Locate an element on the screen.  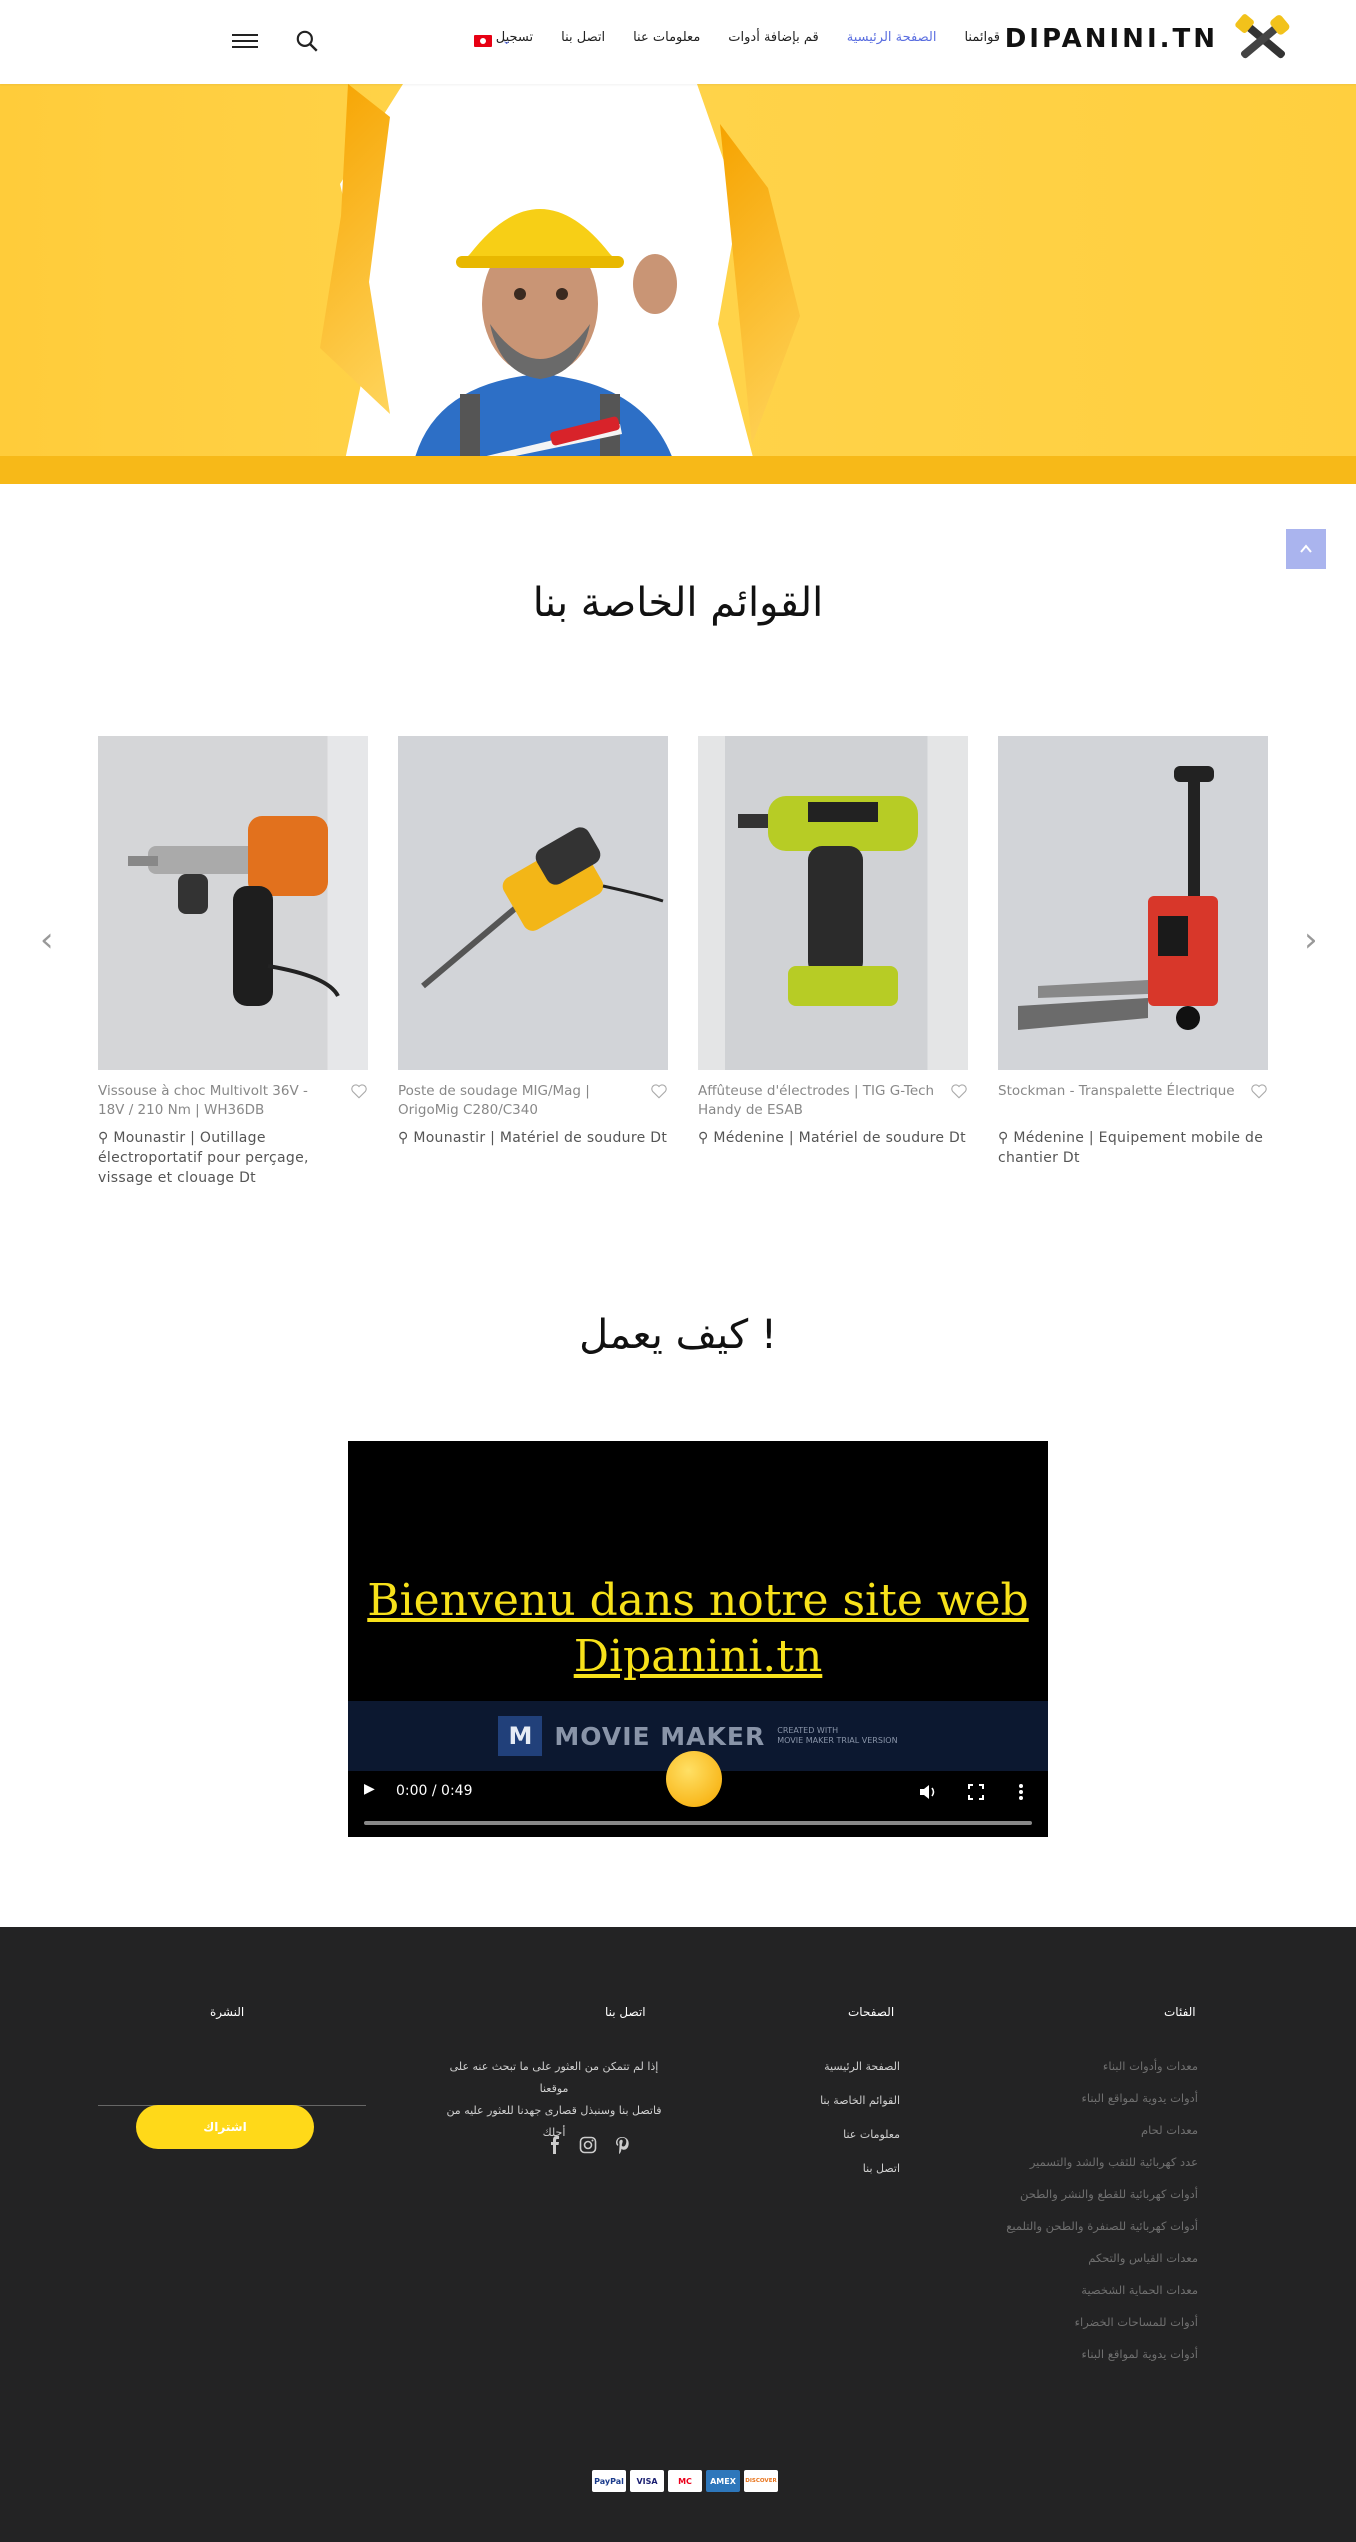
footer-category-link: معدات الحماية الشخصية is located at coordinates (1139, 2290).